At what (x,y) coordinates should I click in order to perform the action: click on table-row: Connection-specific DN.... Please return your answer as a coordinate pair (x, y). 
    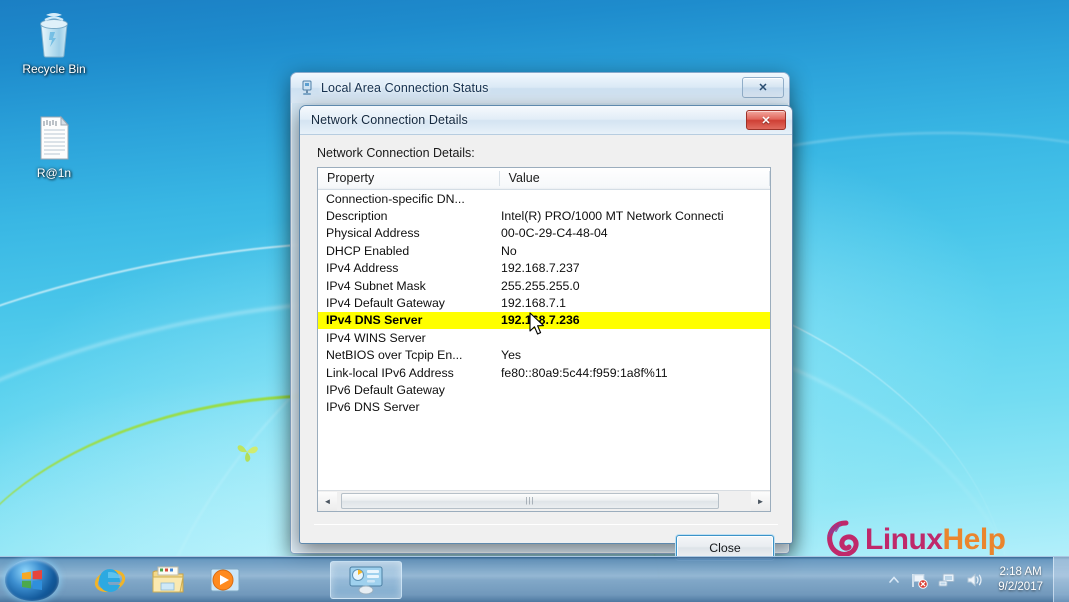
    Looking at the image, I should click on (544, 198).